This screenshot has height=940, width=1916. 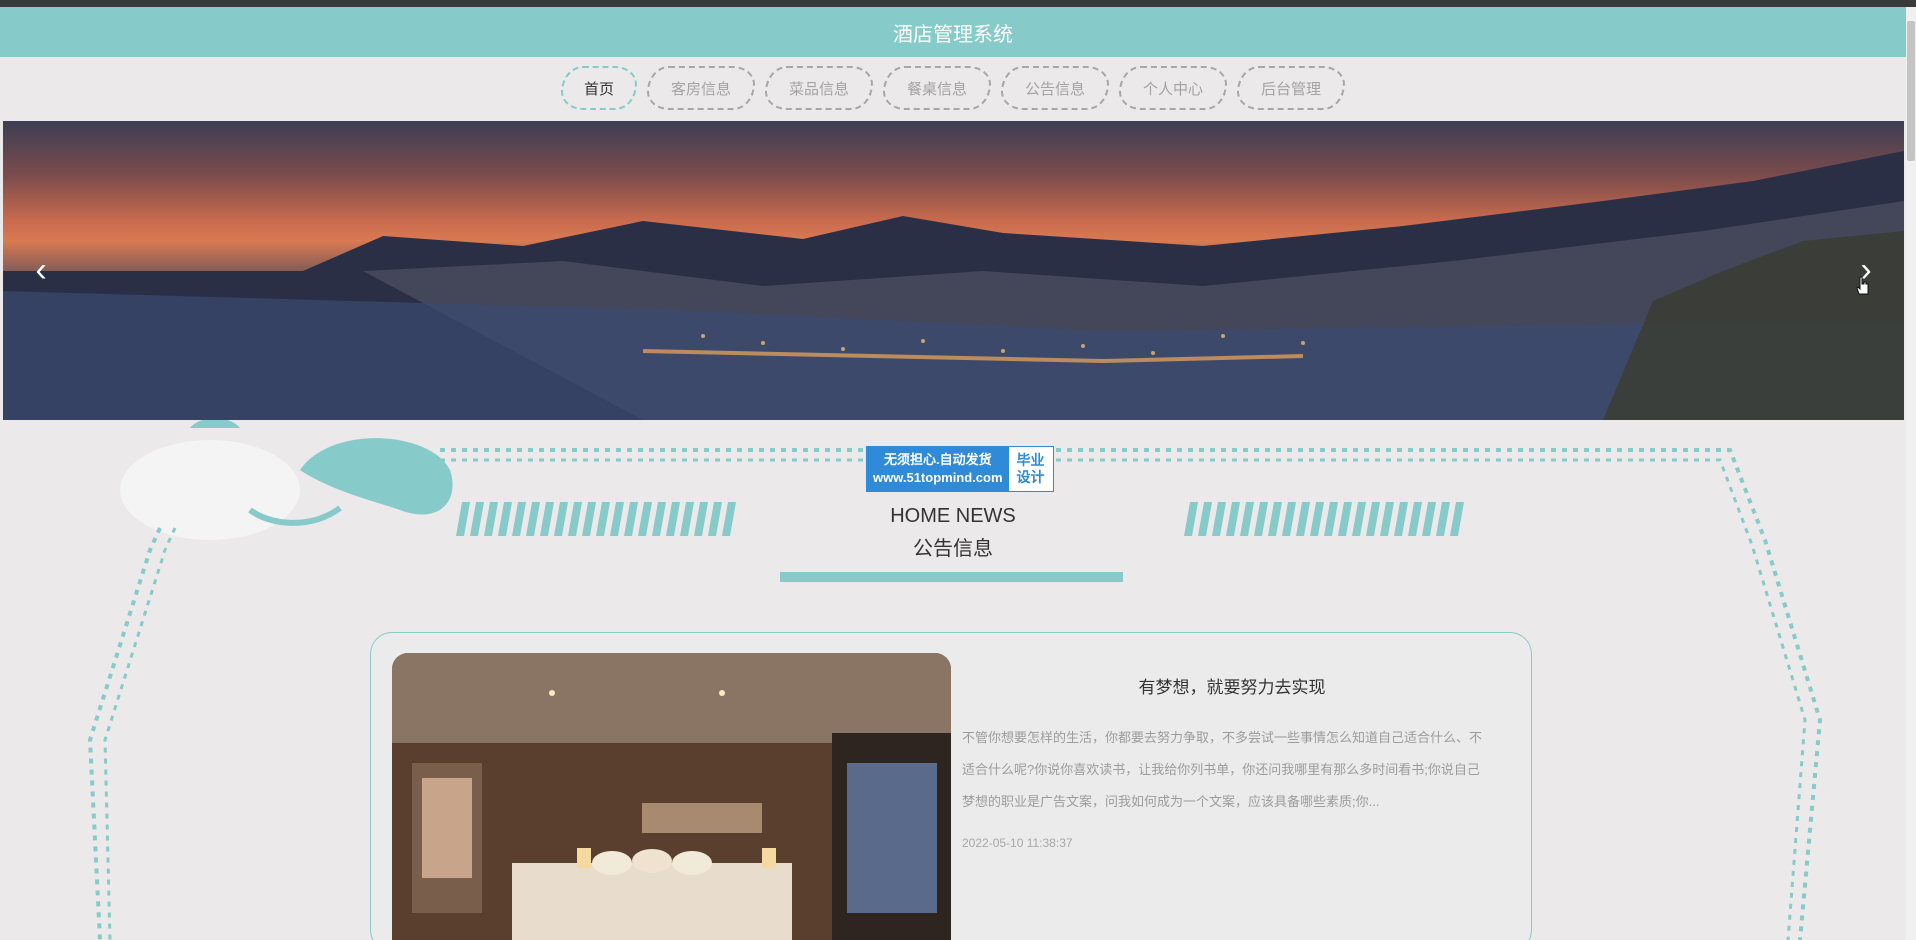 I want to click on site-title: 酒店管理系统, so click(x=953, y=34).